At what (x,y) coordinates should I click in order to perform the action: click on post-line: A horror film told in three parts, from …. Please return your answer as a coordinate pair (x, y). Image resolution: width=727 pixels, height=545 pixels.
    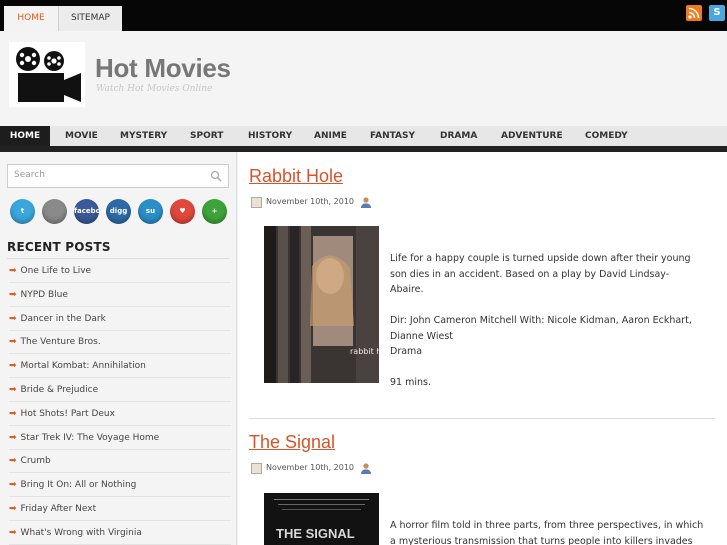
    Looking at the image, I should click on (547, 525).